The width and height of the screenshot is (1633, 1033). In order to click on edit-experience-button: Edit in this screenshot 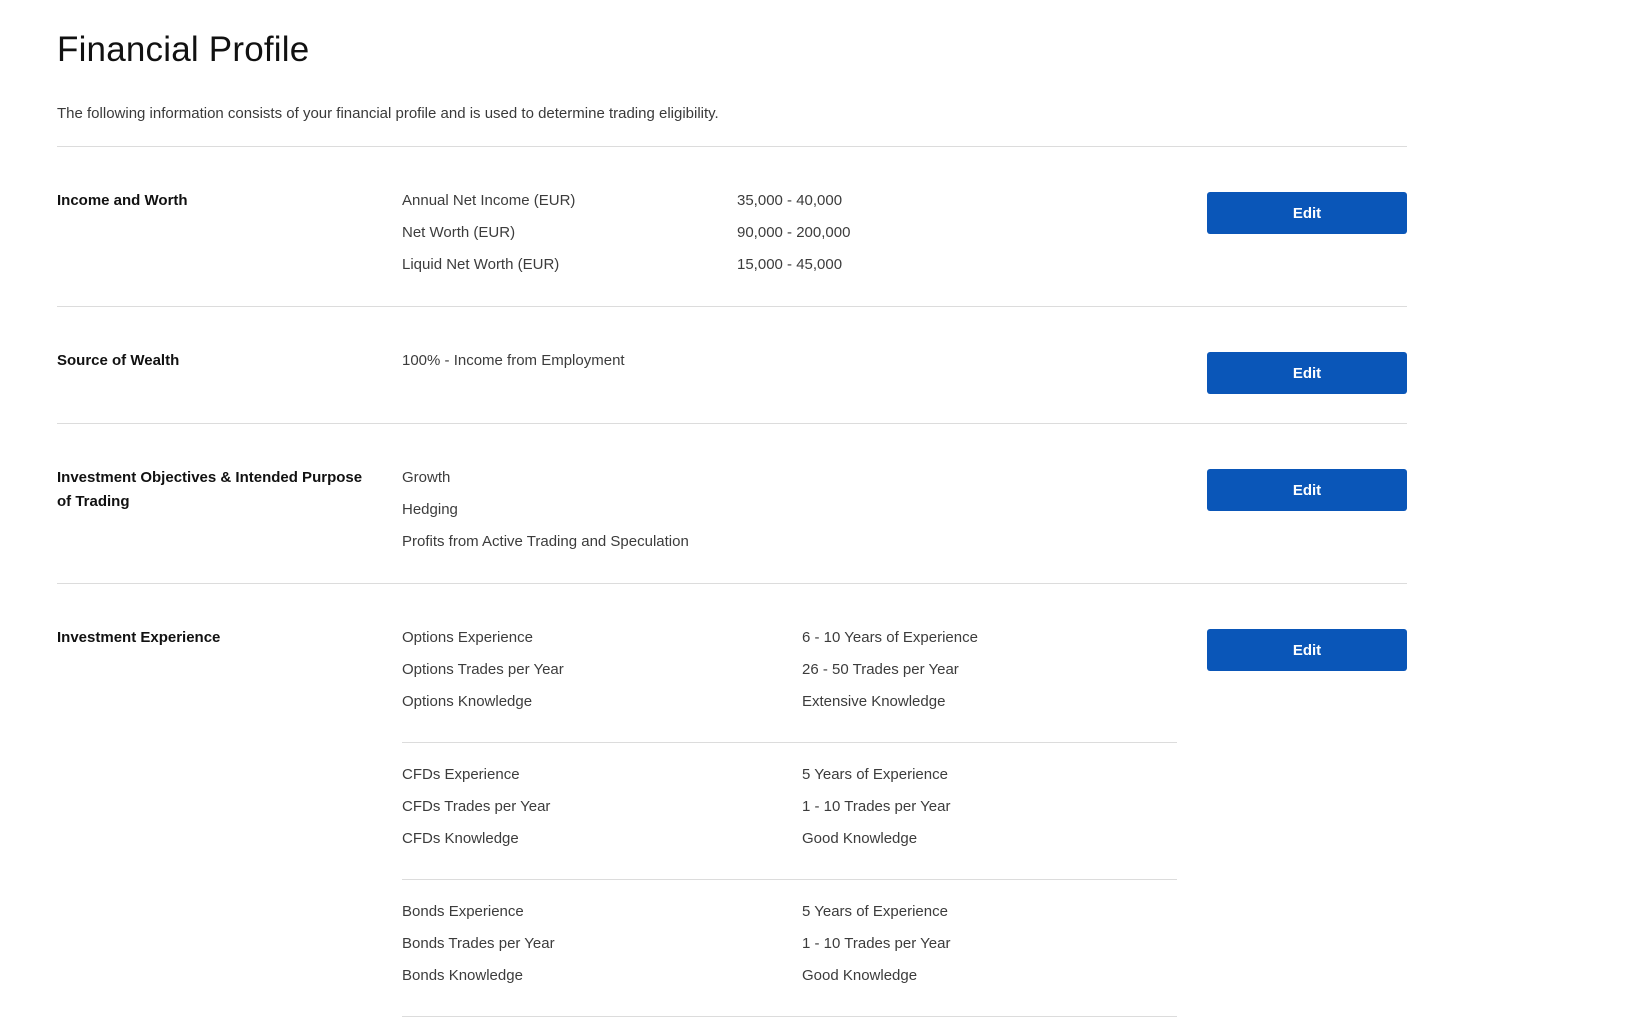, I will do `click(1307, 650)`.